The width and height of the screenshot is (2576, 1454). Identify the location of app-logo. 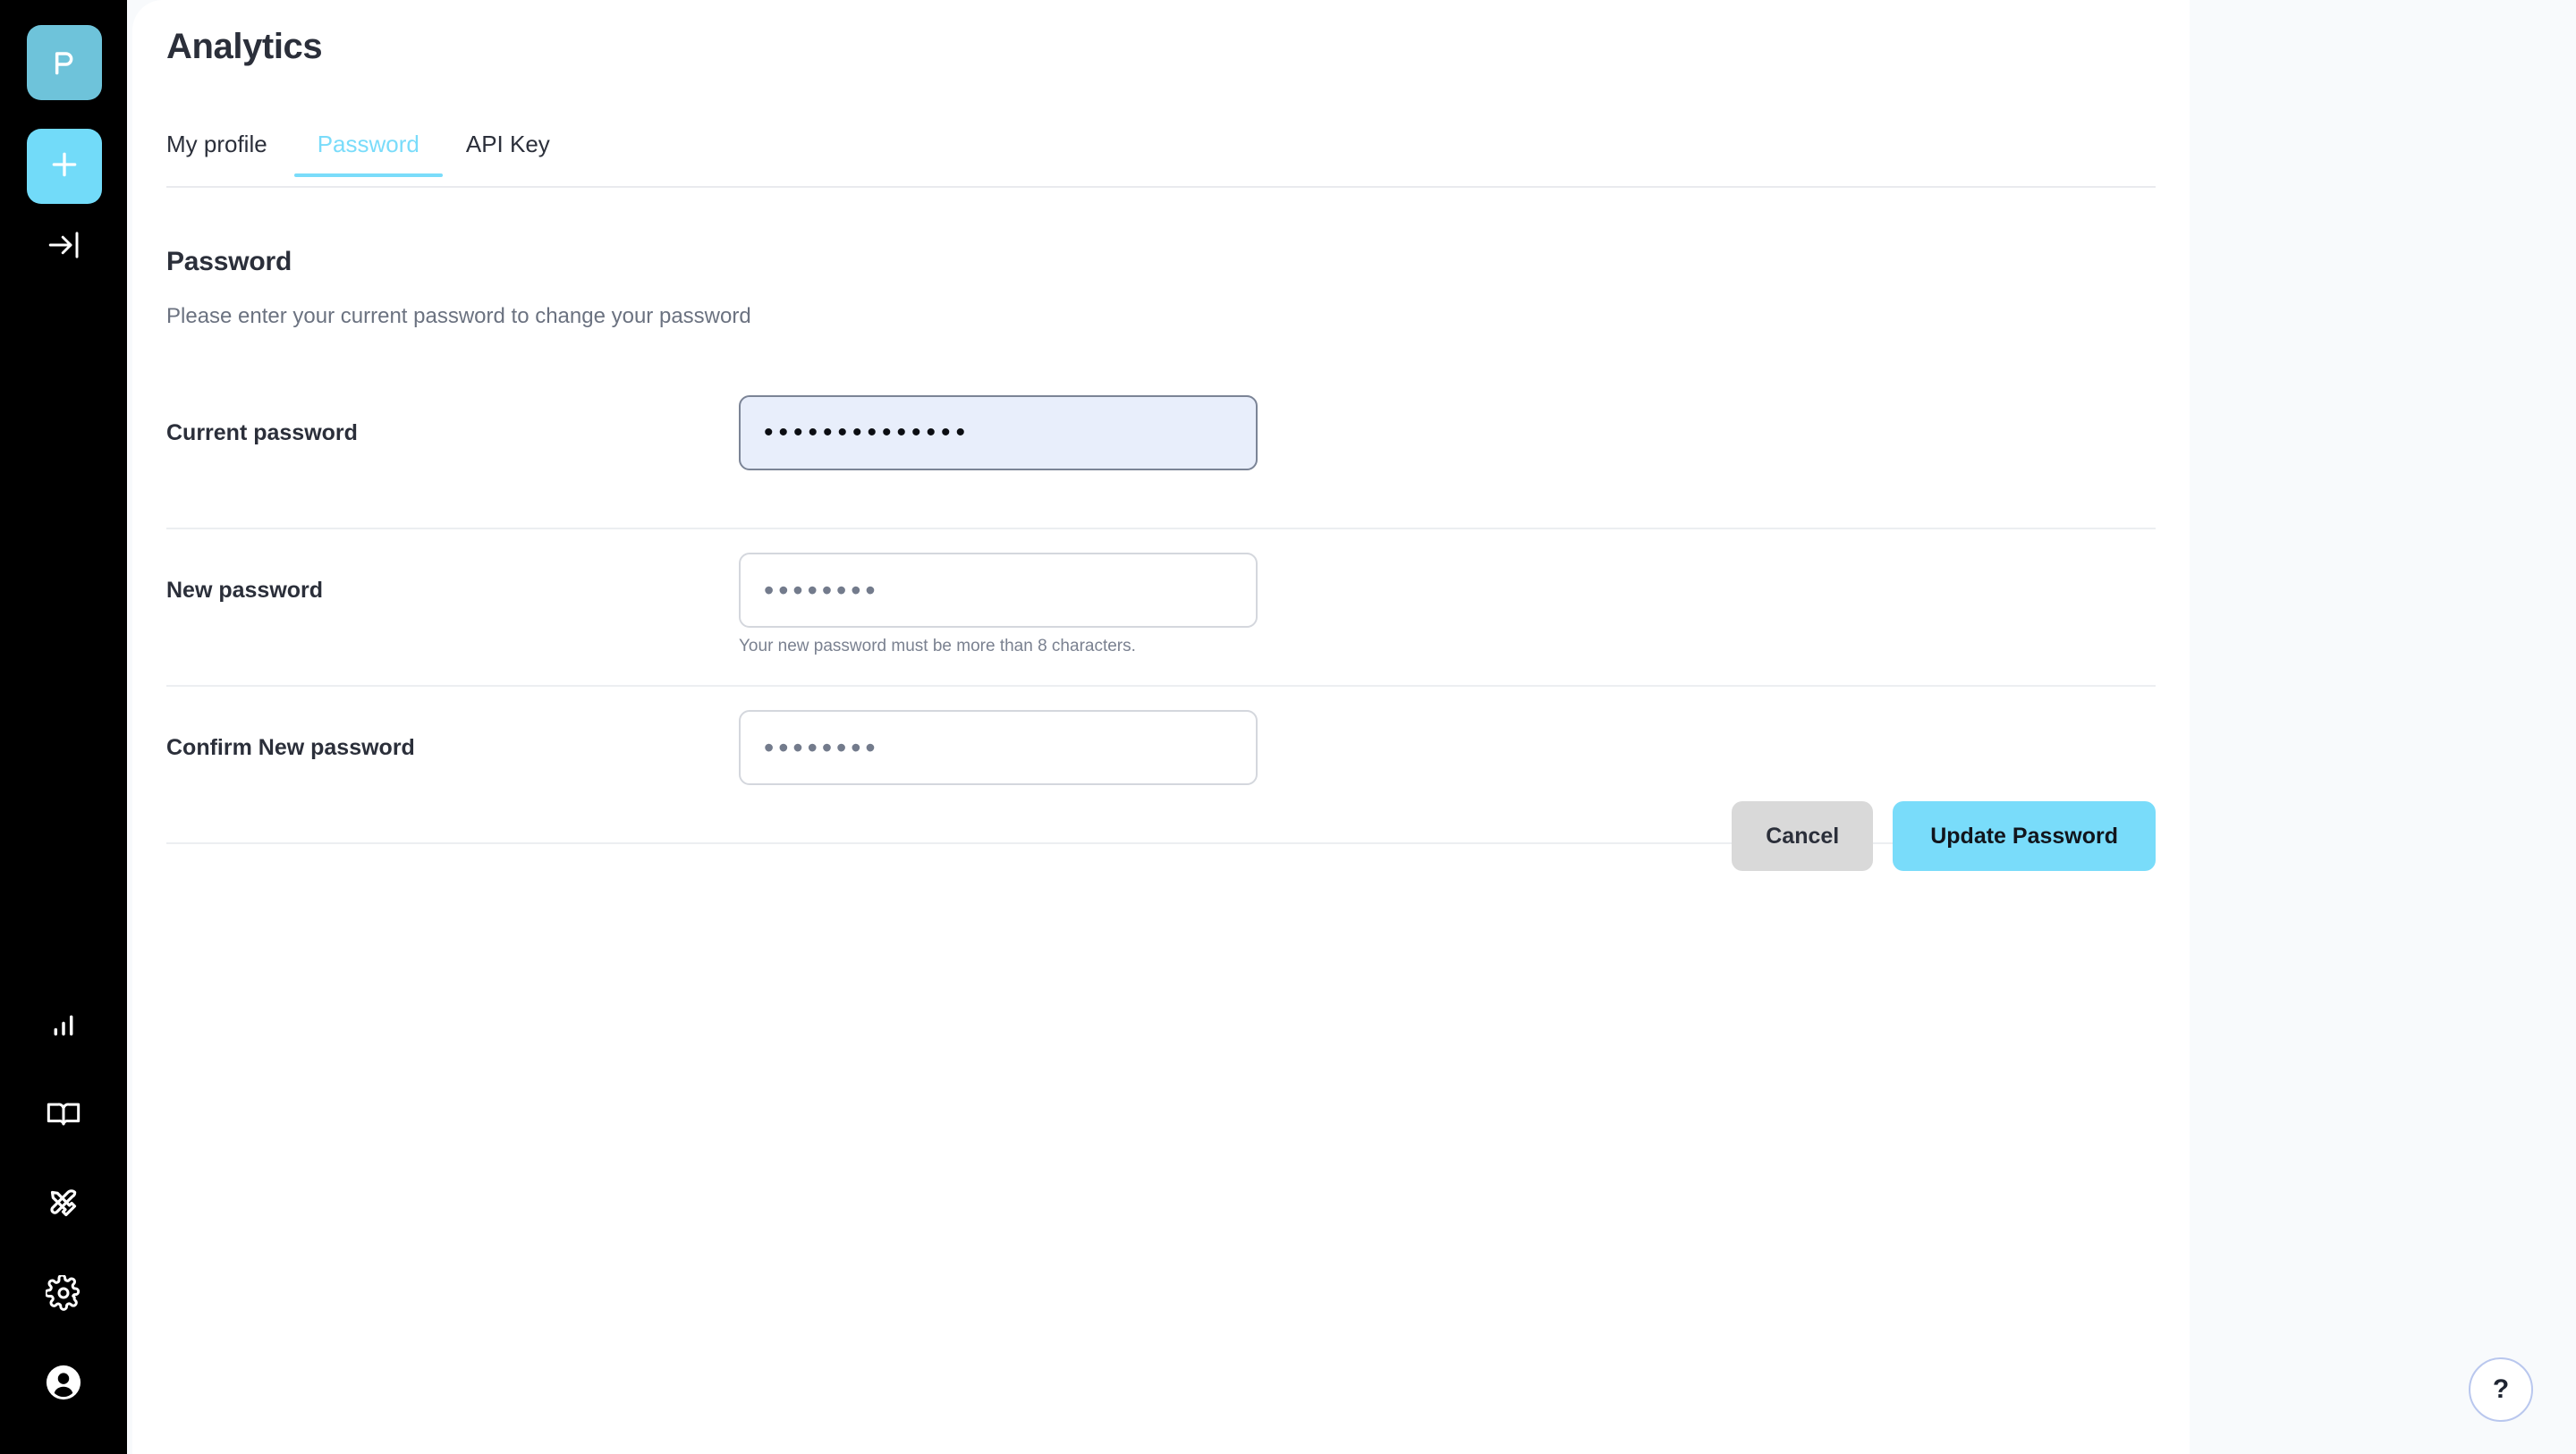
(64, 62).